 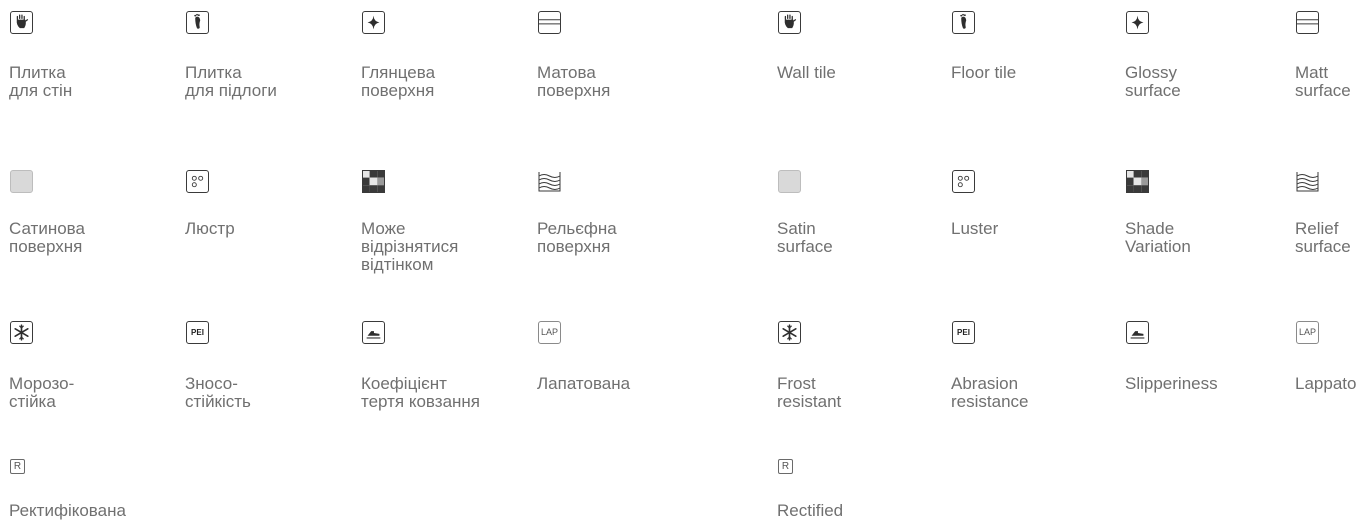 I want to click on legend-label: Rectified, so click(x=810, y=510).